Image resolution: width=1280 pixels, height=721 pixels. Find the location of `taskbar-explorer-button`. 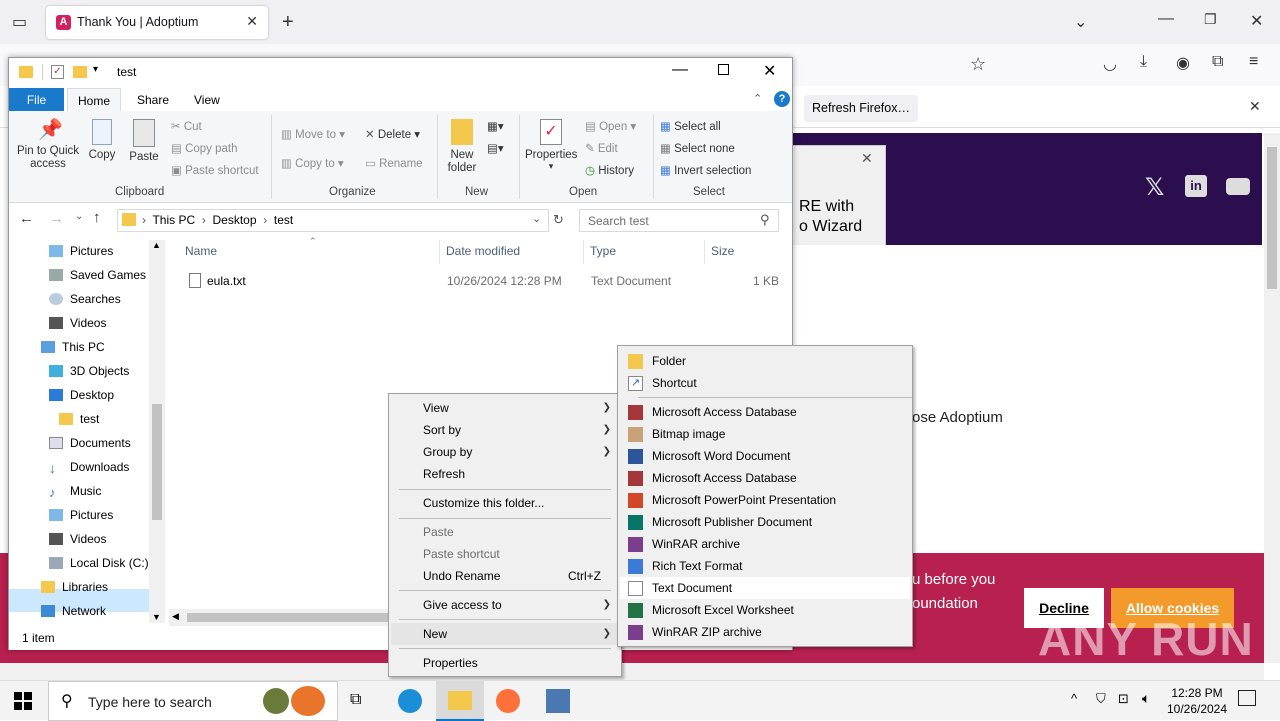

taskbar-explorer-button is located at coordinates (460, 701).